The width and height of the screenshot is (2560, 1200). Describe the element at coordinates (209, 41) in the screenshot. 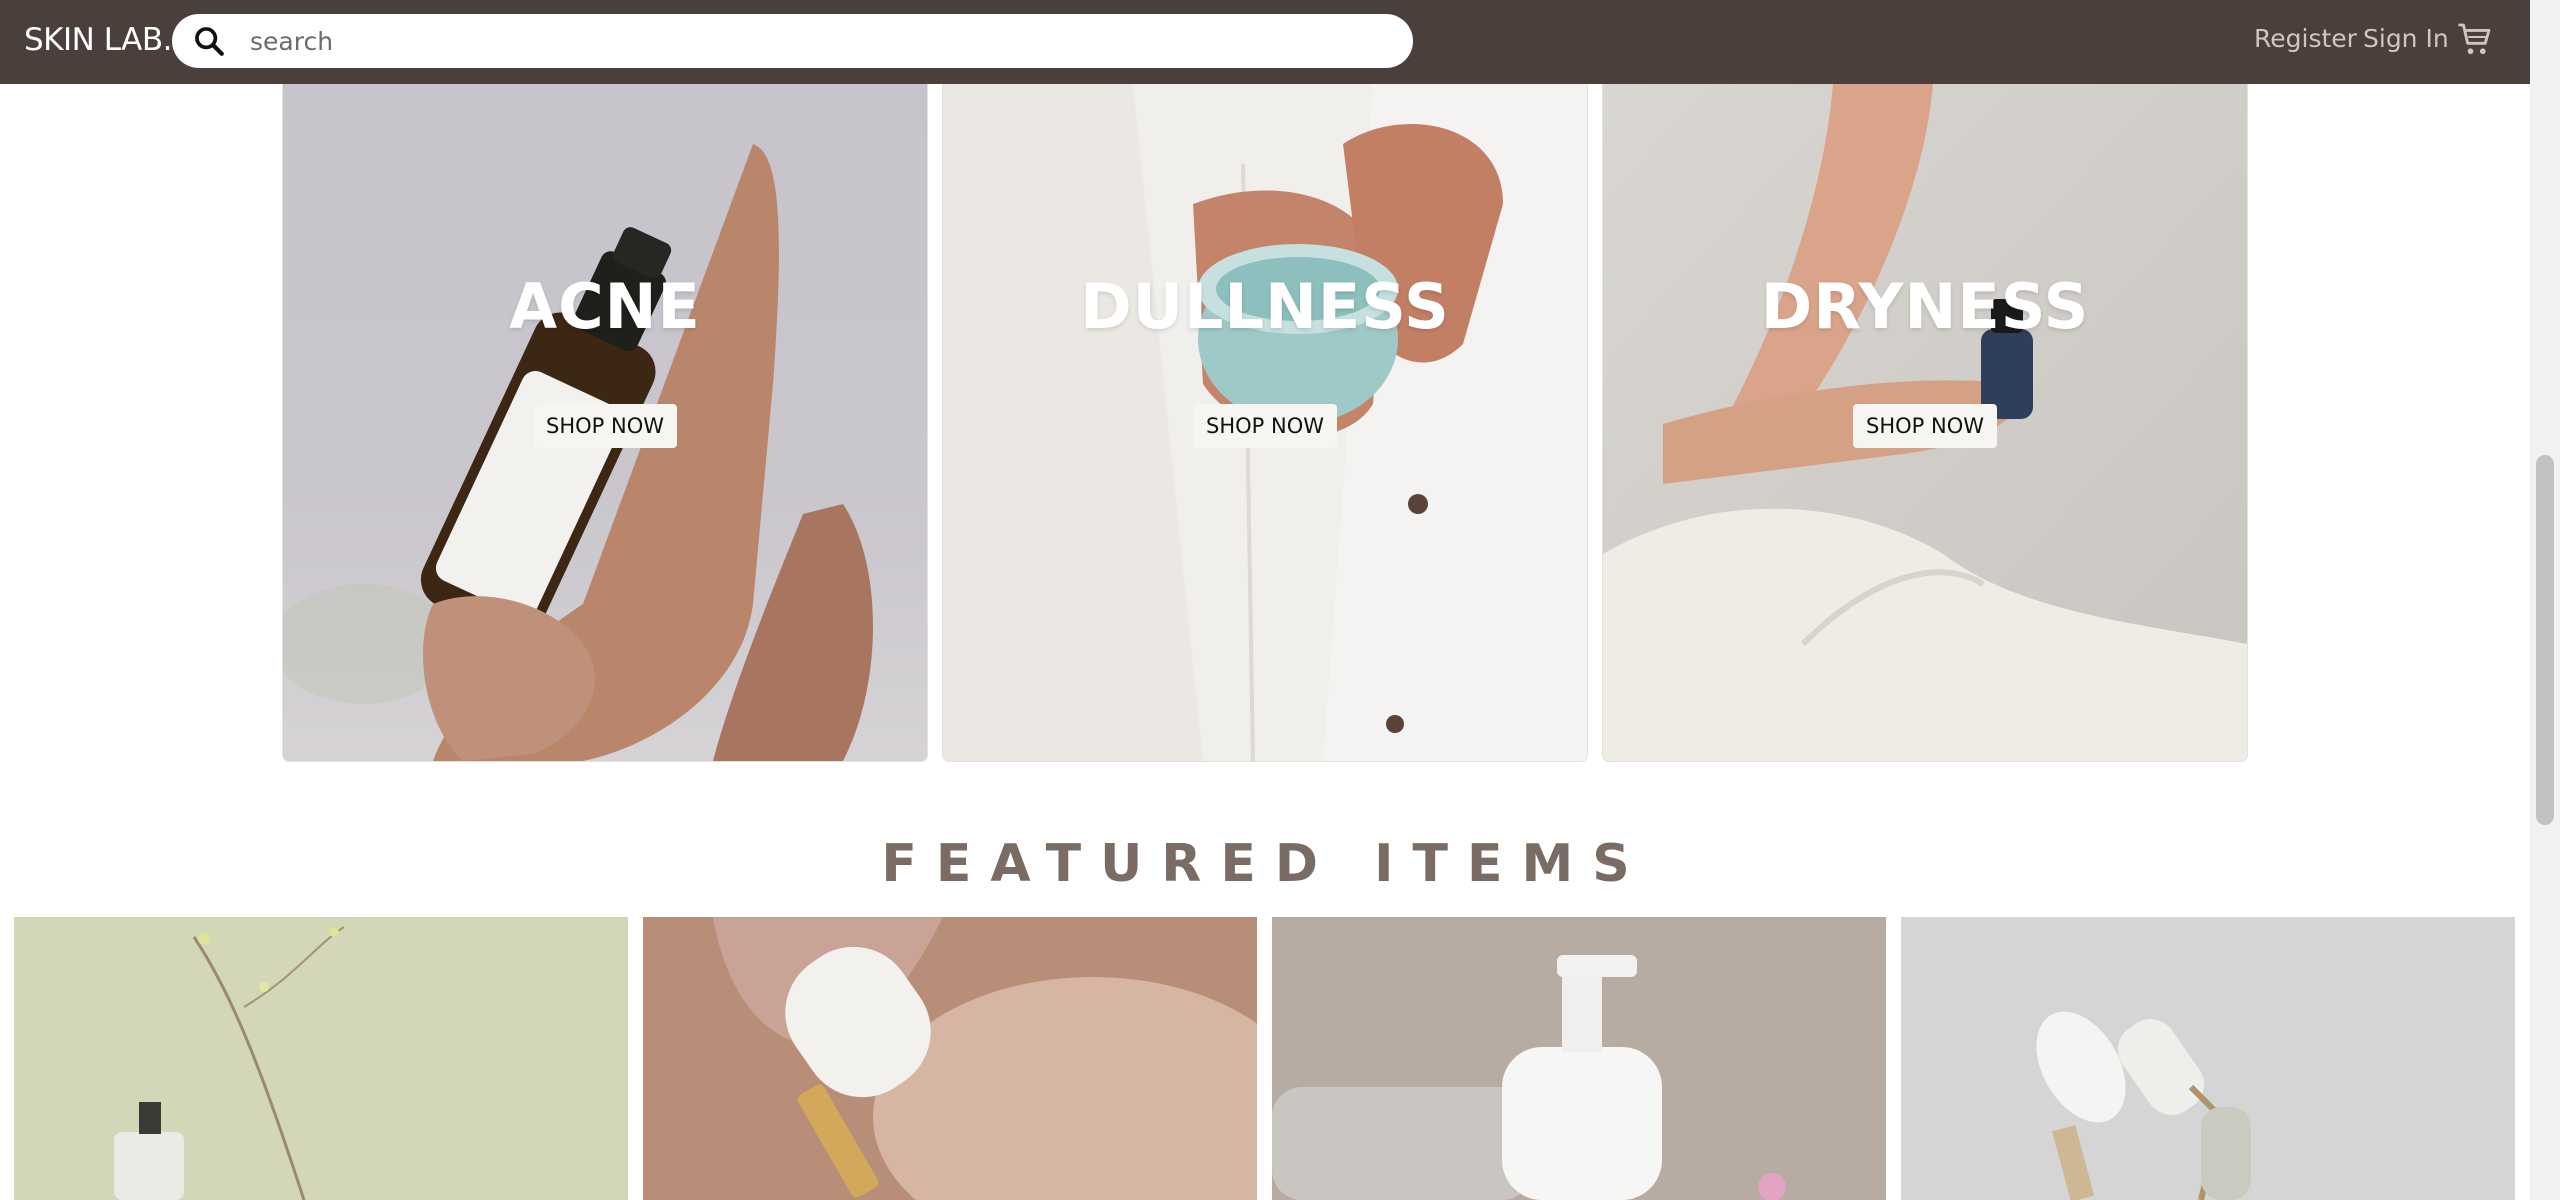

I see `search-icon` at that location.